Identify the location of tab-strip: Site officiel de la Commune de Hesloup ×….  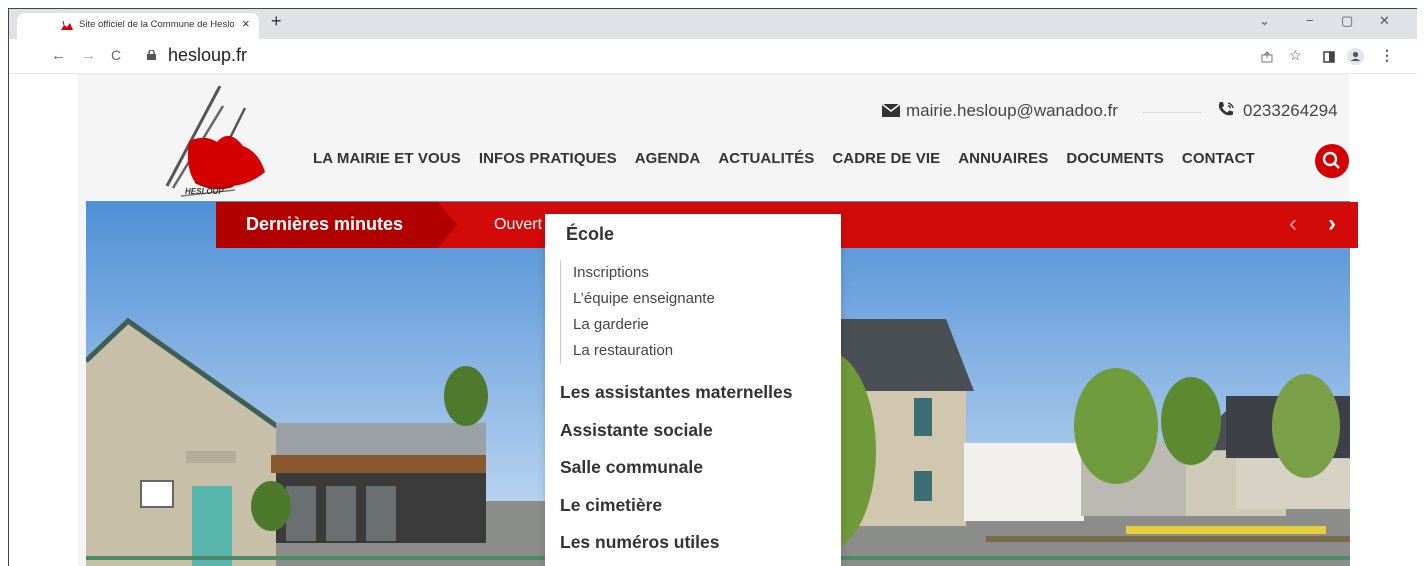
(713, 24).